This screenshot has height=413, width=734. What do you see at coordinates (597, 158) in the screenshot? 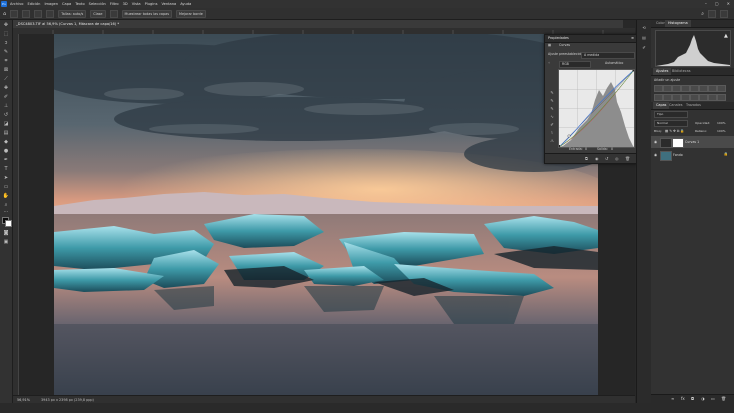
I see `view-previous-icon: ◉` at bounding box center [597, 158].